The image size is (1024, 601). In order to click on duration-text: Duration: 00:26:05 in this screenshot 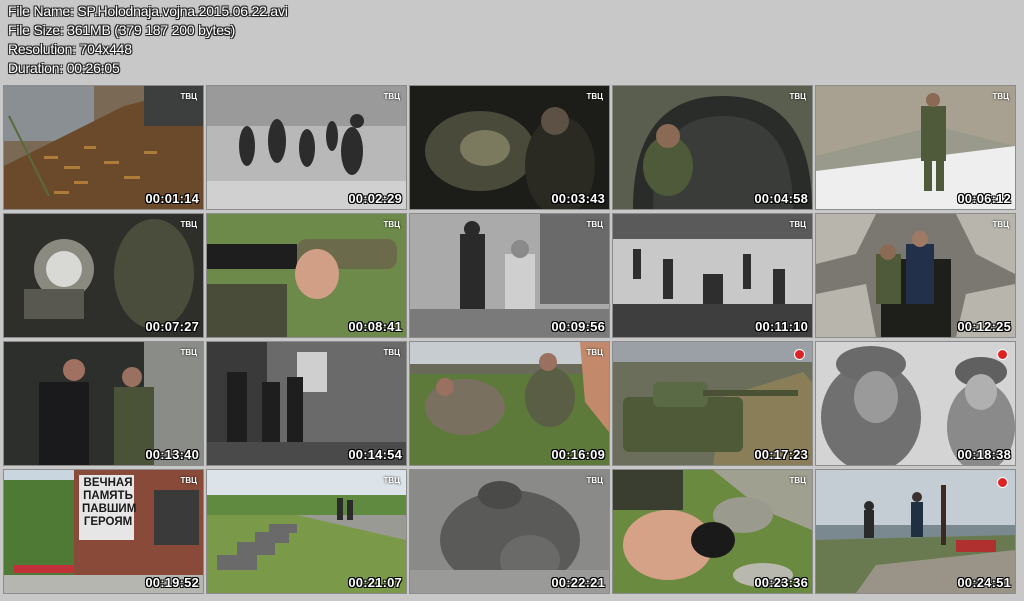, I will do `click(64, 68)`.